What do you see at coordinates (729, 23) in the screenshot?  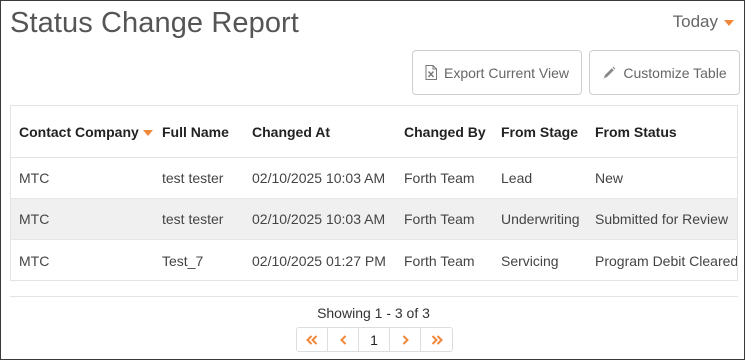 I see `caret-down-icon` at bounding box center [729, 23].